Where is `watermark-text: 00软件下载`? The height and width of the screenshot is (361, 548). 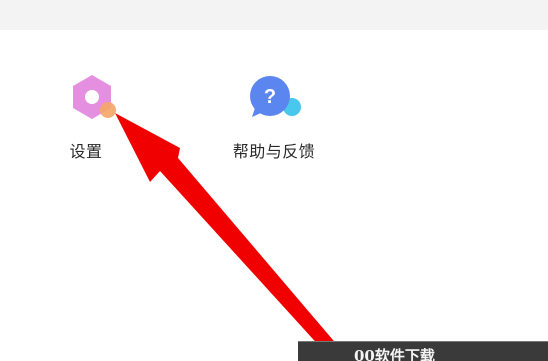 watermark-text: 00软件下载 is located at coordinates (394, 354).